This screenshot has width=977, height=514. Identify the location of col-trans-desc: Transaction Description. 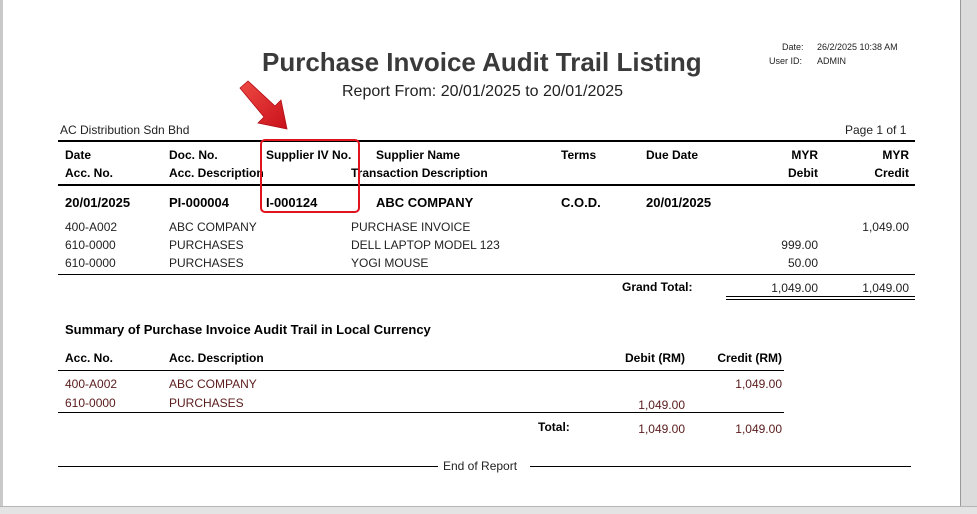
(419, 173).